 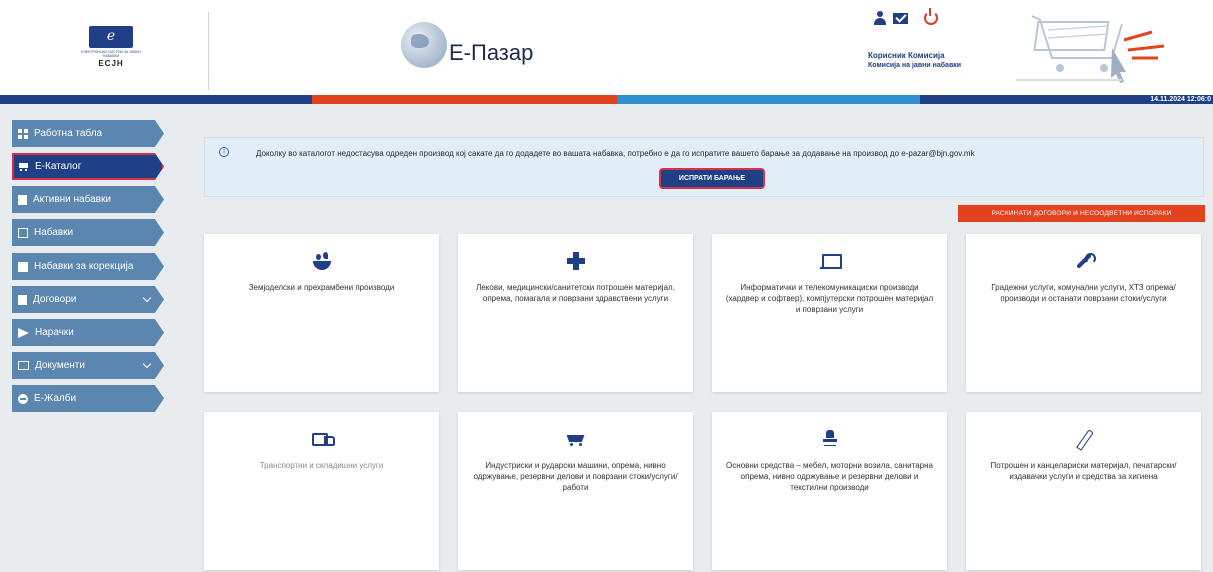 What do you see at coordinates (88, 299) in the screenshot?
I see `sidebar-item-contracts: Договори` at bounding box center [88, 299].